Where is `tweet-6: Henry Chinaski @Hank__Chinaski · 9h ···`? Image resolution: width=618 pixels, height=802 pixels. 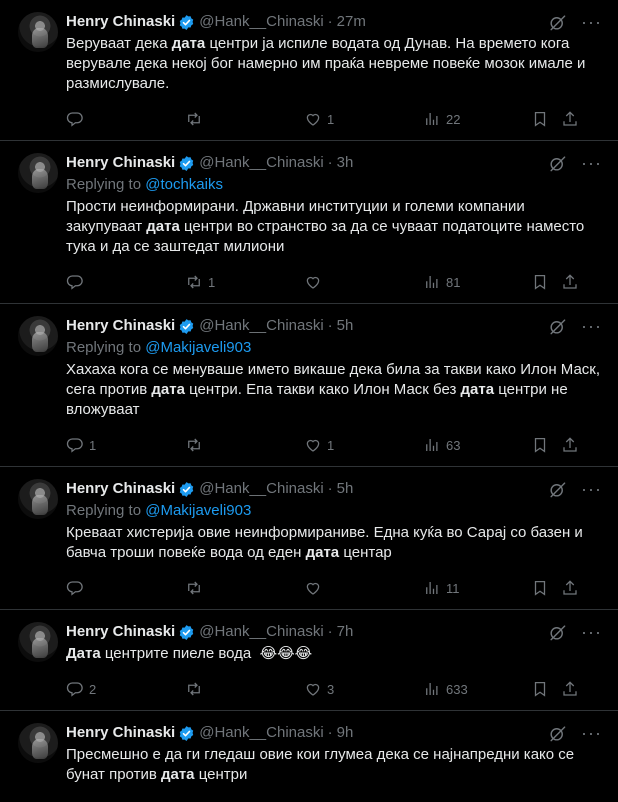
tweet-6: Henry Chinaski @Hank__Chinaski · 9h ··· is located at coordinates (309, 756).